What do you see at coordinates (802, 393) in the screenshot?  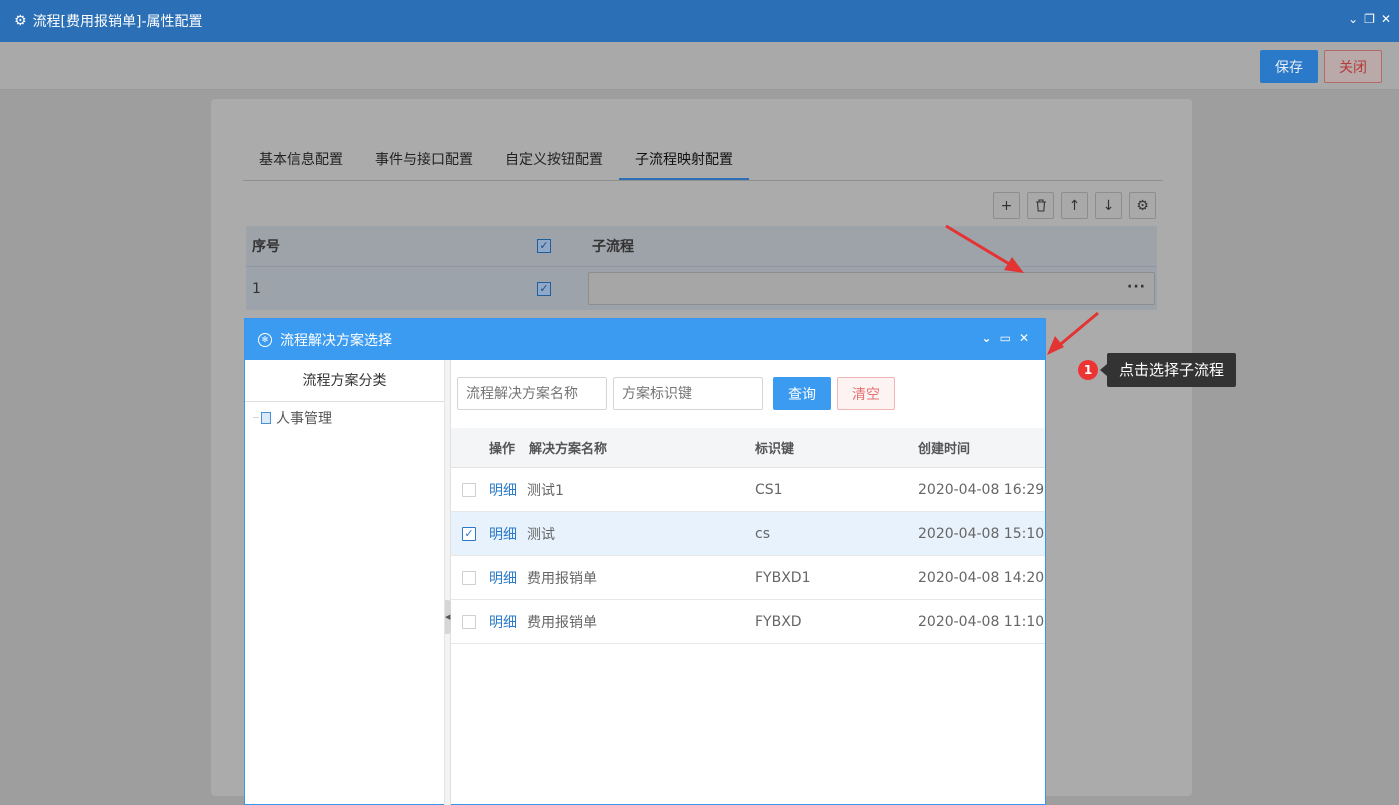 I see `query-button: 查询` at bounding box center [802, 393].